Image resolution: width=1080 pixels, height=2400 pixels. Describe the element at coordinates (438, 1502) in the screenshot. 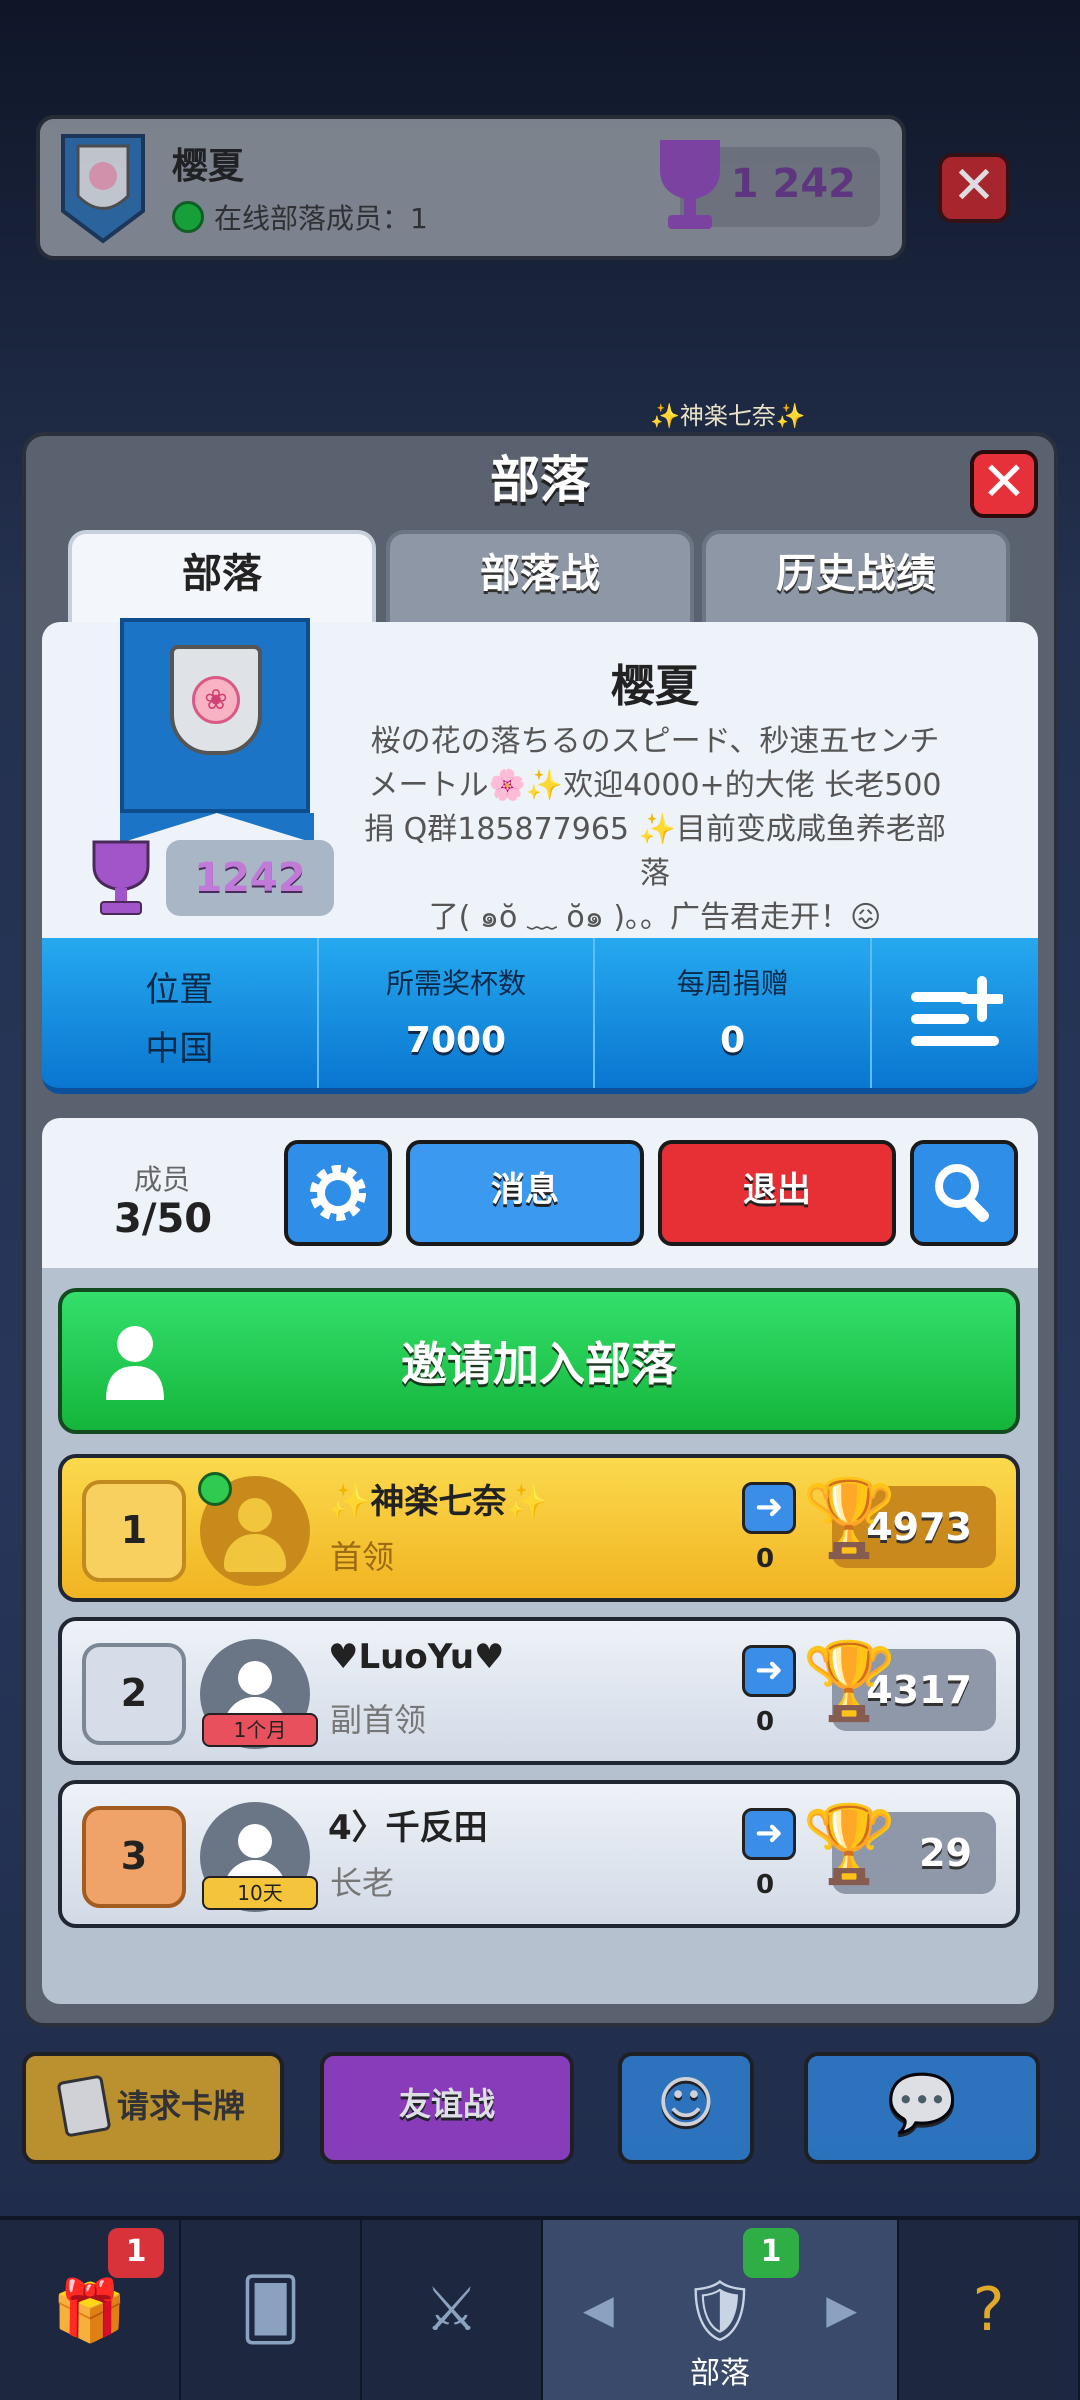

I see `member-name: ✨神楽七奈✨` at that location.